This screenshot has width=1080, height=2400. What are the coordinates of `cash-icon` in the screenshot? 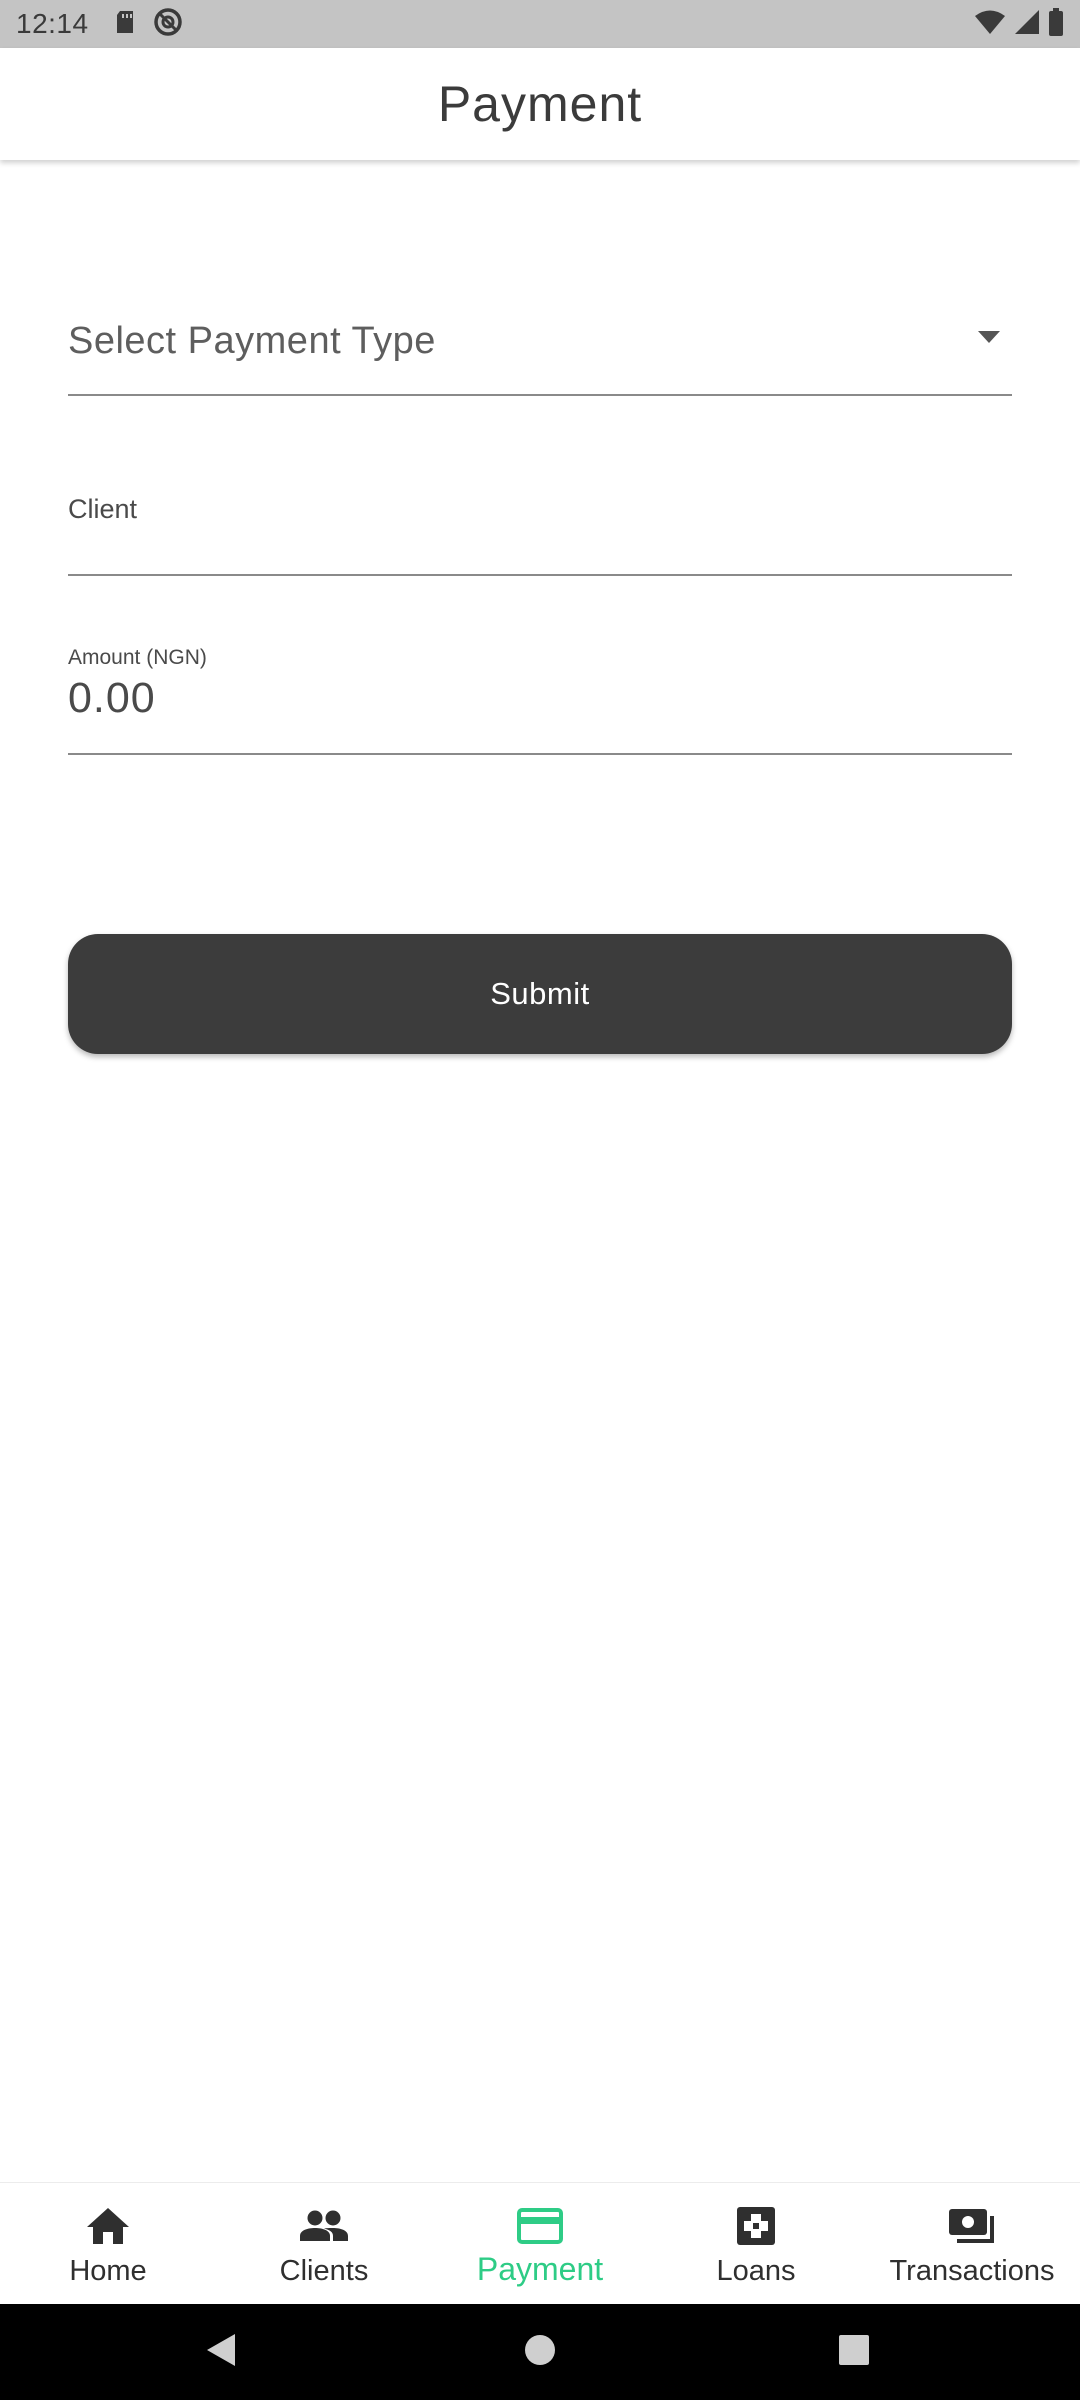 It's located at (972, 2226).